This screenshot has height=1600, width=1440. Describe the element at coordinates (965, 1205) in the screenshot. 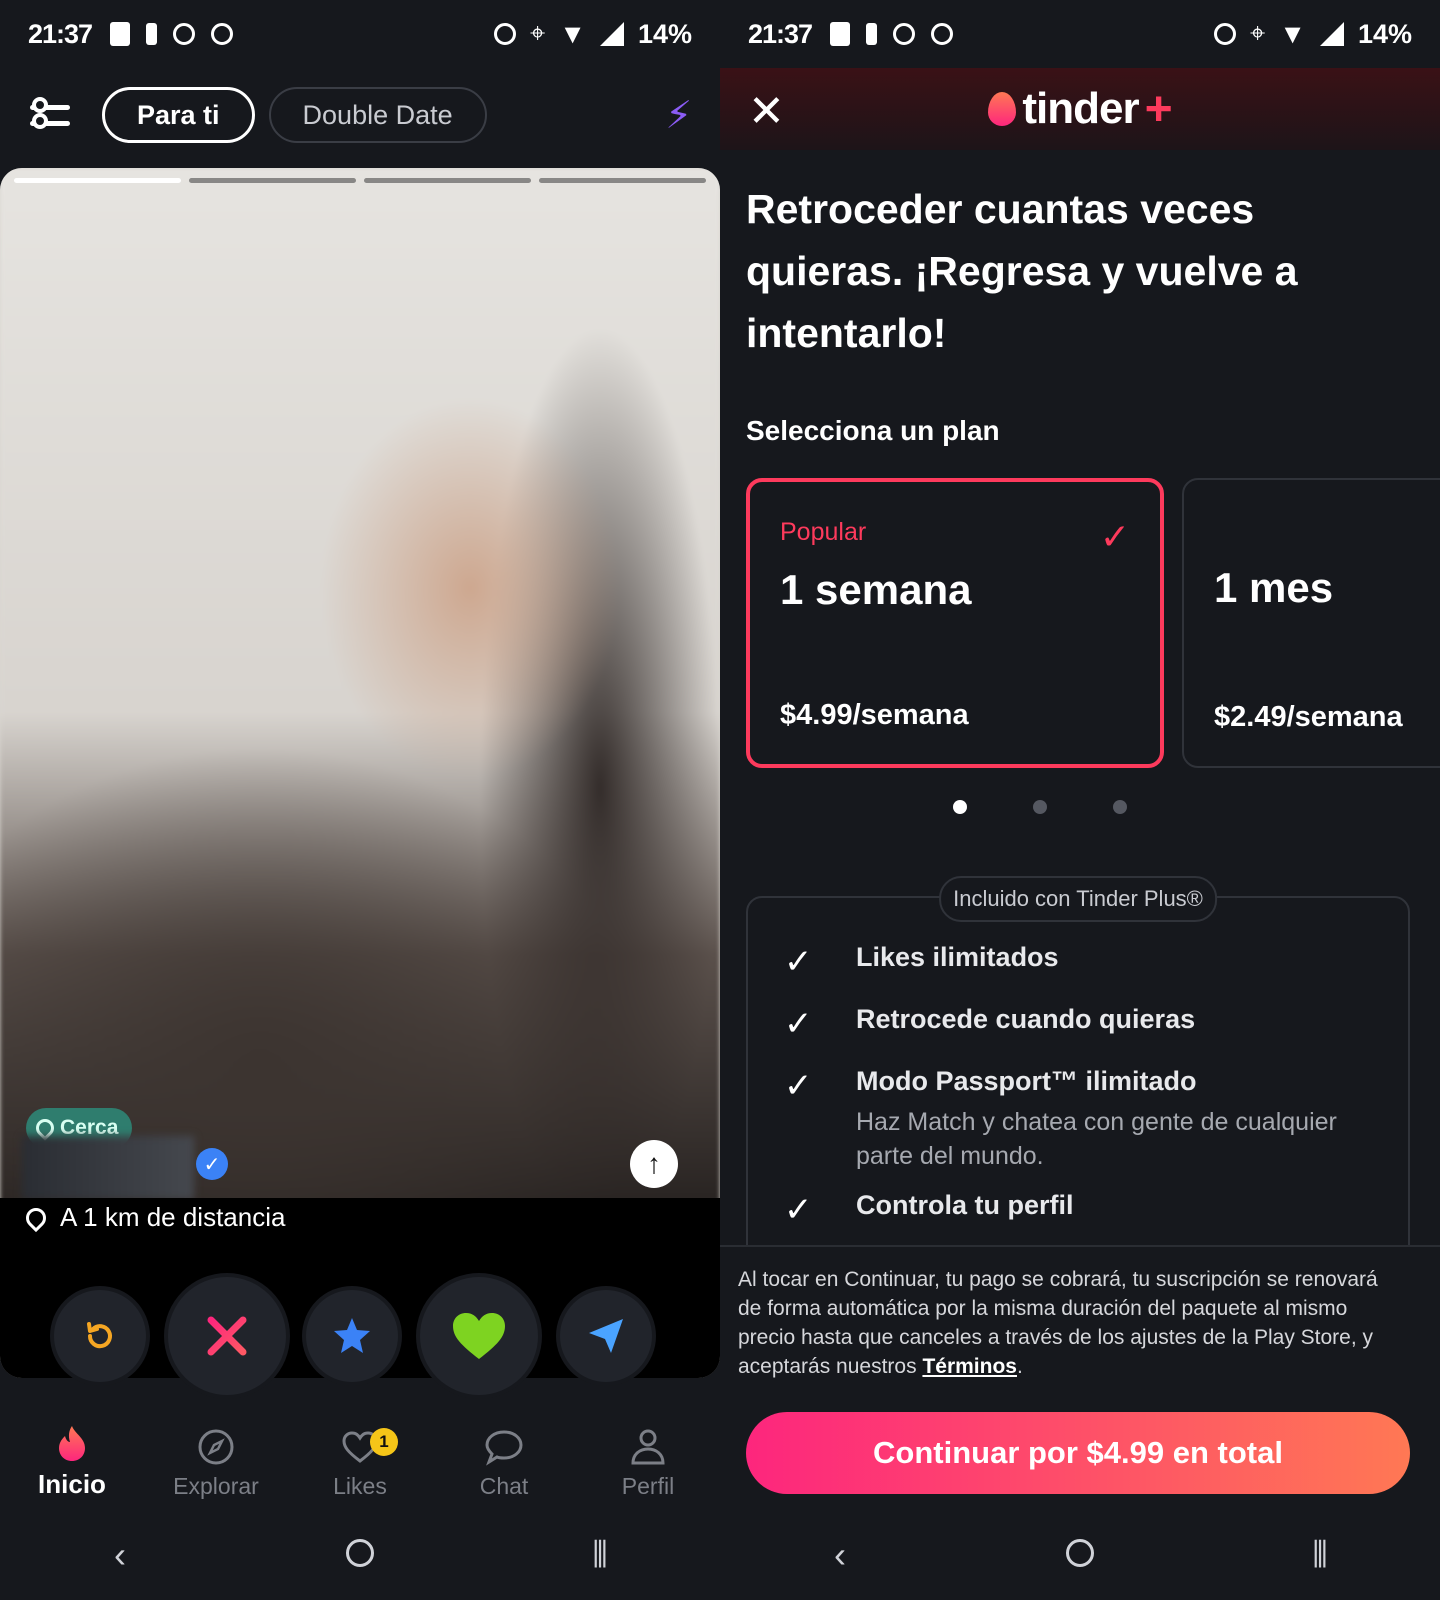

I see `feature-title: Controla tu perfil` at that location.